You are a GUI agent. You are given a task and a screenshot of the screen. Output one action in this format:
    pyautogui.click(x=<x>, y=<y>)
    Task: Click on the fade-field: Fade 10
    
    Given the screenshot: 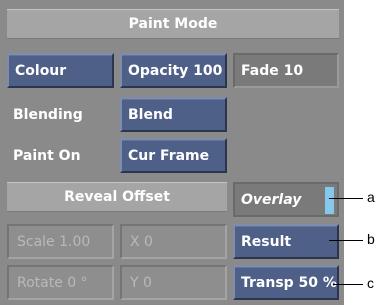 What is the action you would take?
    pyautogui.click(x=286, y=70)
    